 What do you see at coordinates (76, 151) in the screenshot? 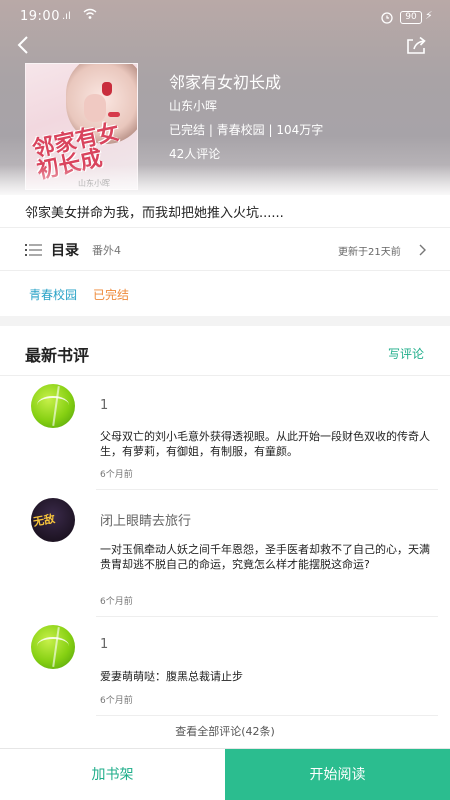
I see `cover-title-art: 邻家有女初长成` at bounding box center [76, 151].